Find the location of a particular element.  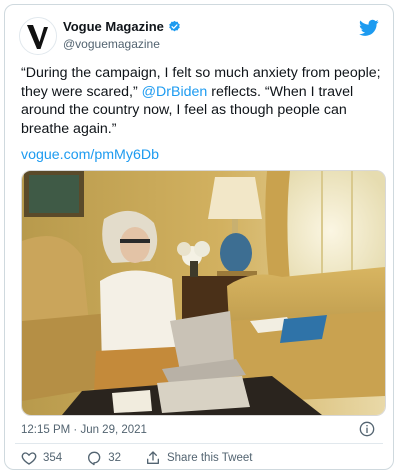

divider is located at coordinates (199, 443).